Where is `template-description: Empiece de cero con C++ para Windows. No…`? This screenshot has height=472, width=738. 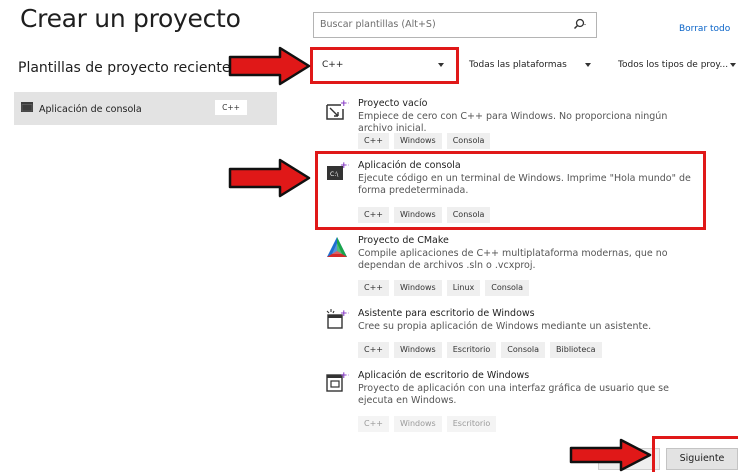
template-description: Empiece de cero con C++ para Windows. No… is located at coordinates (513, 122).